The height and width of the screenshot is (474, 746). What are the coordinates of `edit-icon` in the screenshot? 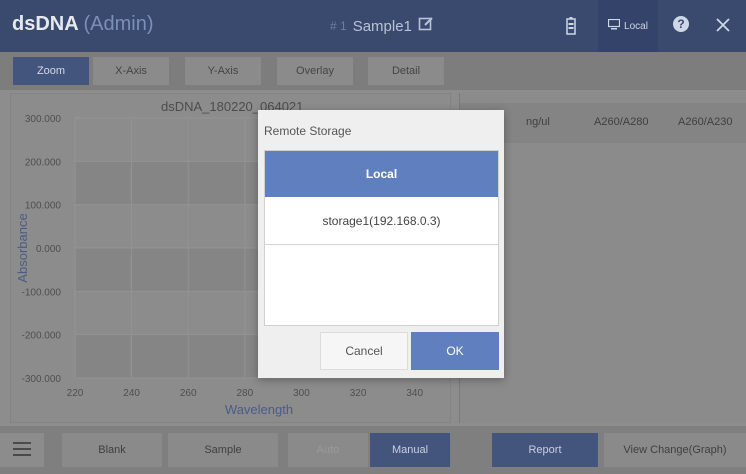 It's located at (426, 26).